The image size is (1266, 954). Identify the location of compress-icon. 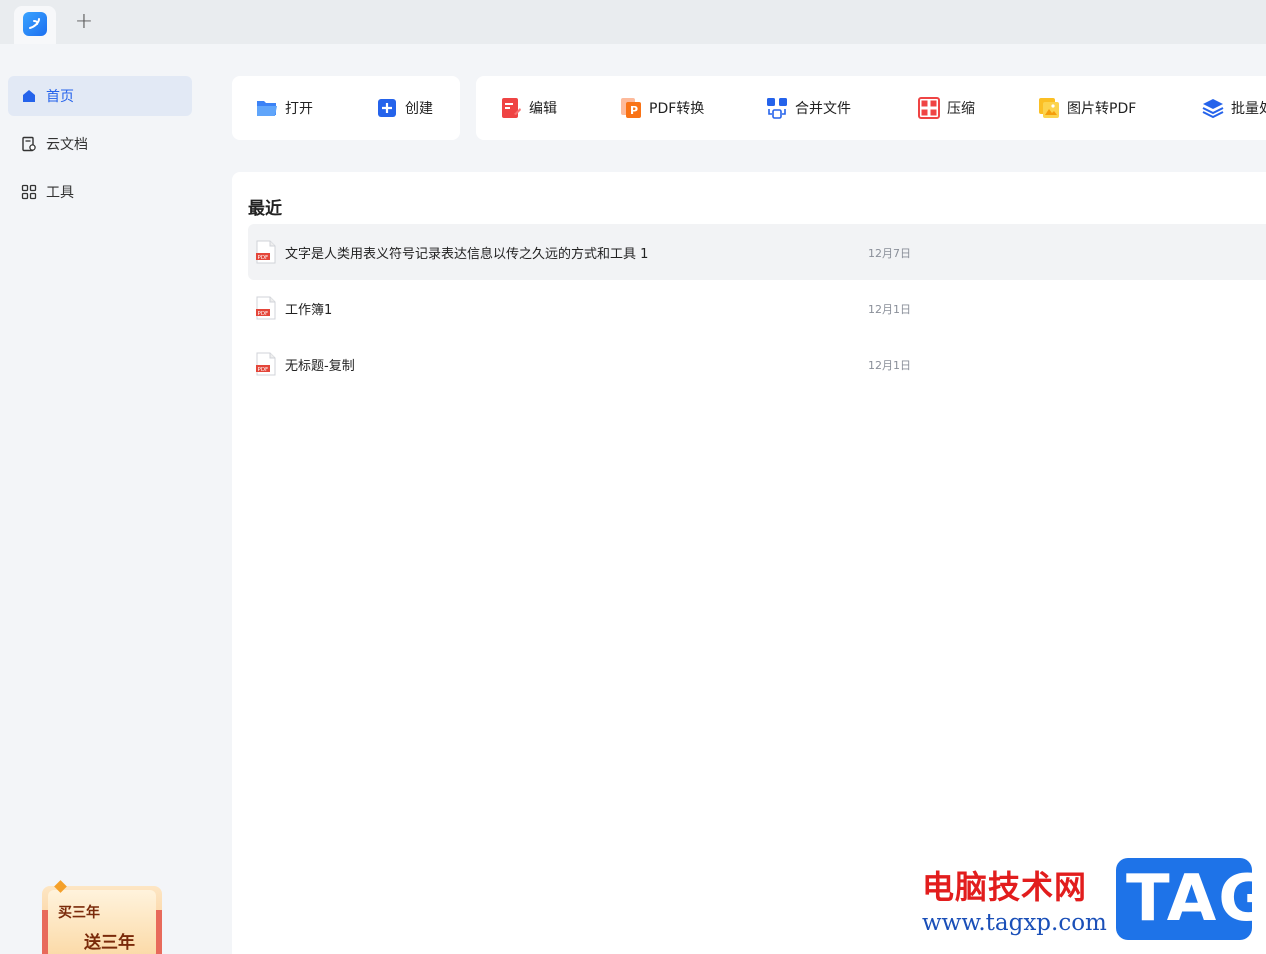
(929, 108).